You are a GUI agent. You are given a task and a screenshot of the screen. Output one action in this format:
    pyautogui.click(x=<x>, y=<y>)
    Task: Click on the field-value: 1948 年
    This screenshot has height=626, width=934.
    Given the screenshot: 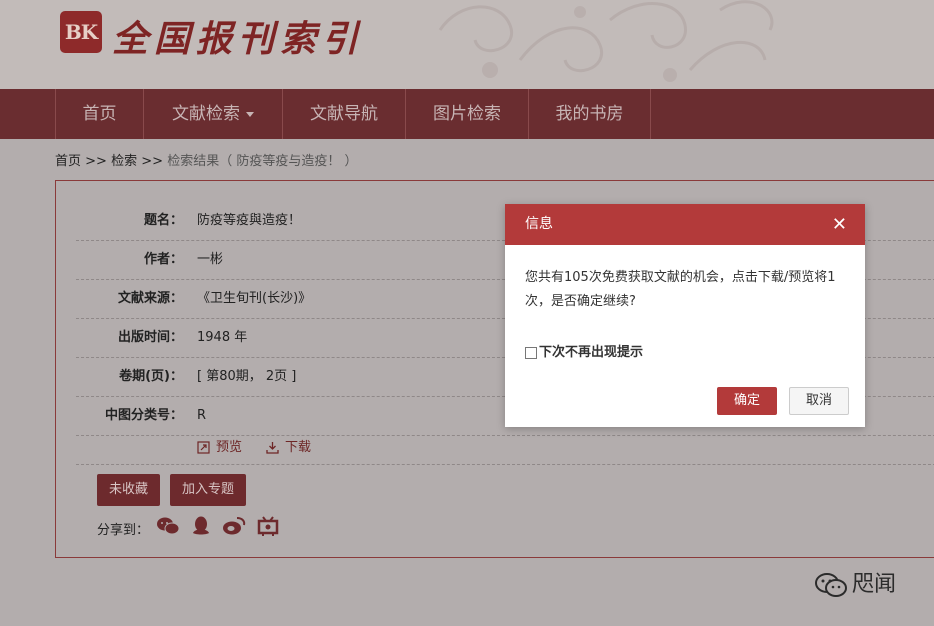 What is the action you would take?
    pyautogui.click(x=222, y=337)
    